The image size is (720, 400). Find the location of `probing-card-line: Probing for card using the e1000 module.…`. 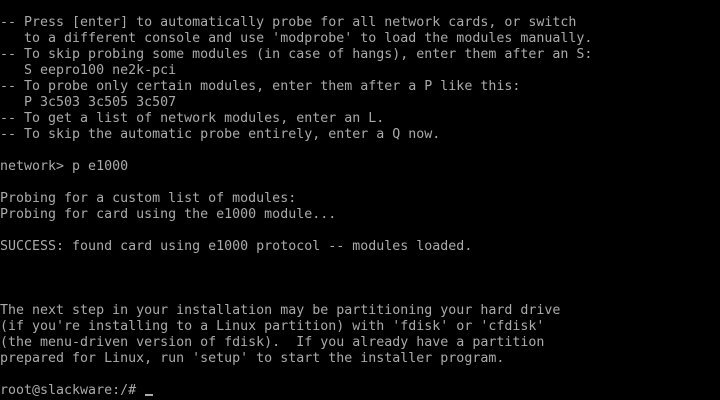

probing-card-line: Probing for card using the e1000 module.… is located at coordinates (168, 214).